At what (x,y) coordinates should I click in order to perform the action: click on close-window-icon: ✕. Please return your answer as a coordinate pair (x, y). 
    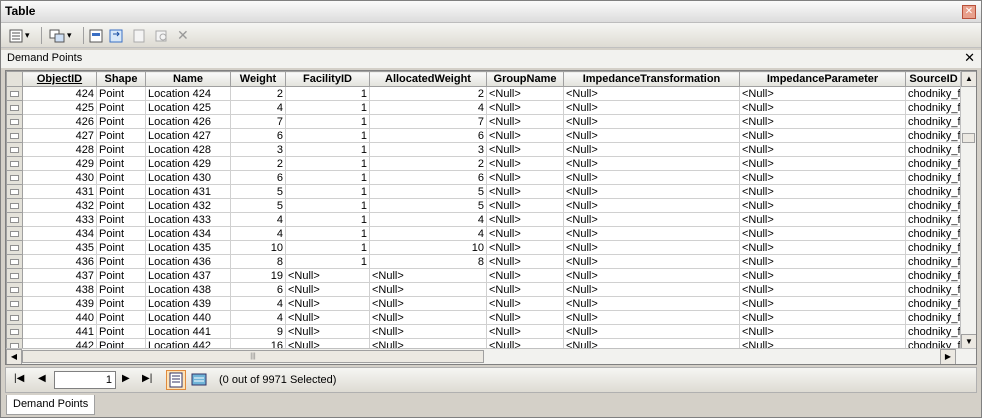
    Looking at the image, I should click on (969, 12).